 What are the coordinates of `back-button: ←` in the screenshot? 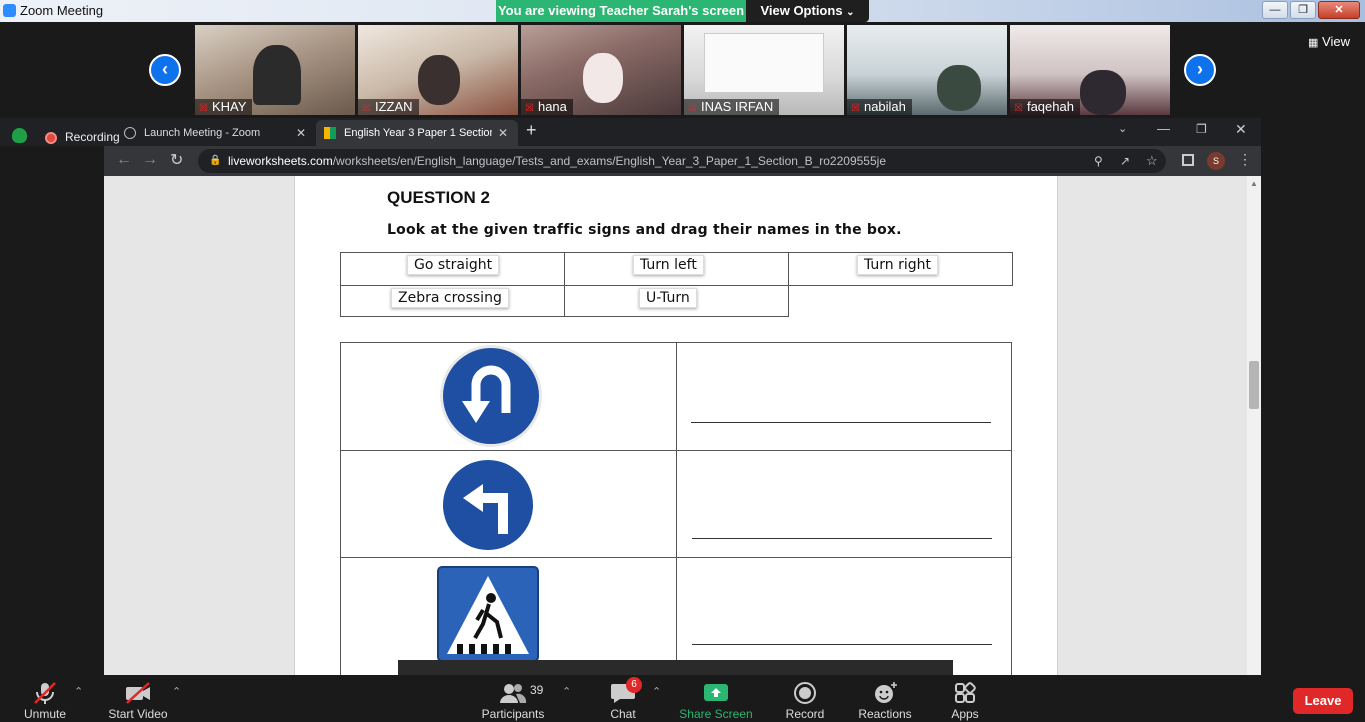 It's located at (124, 160).